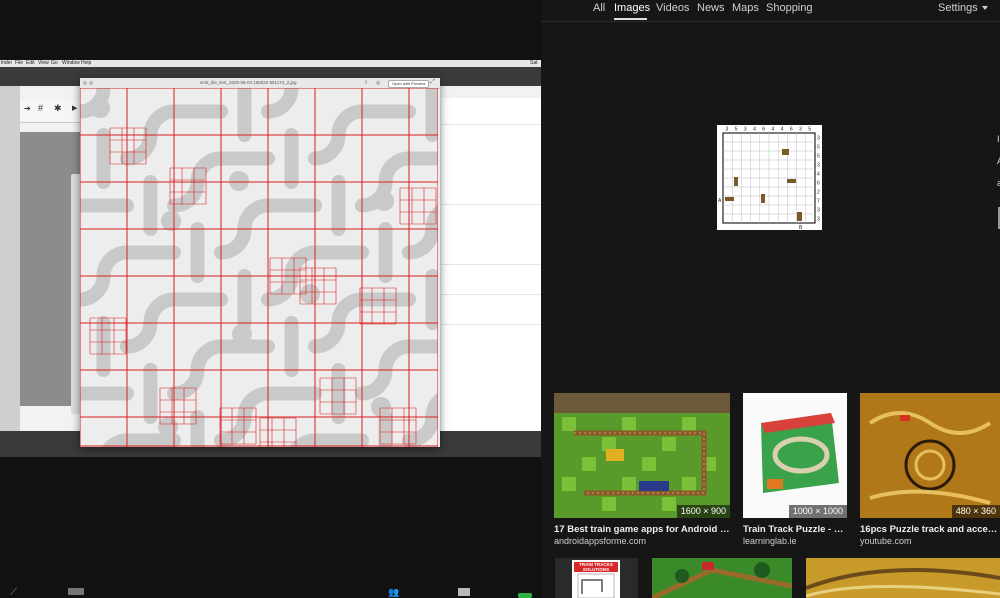  I want to click on open-with-preview-button: Open with Preview, so click(409, 84).